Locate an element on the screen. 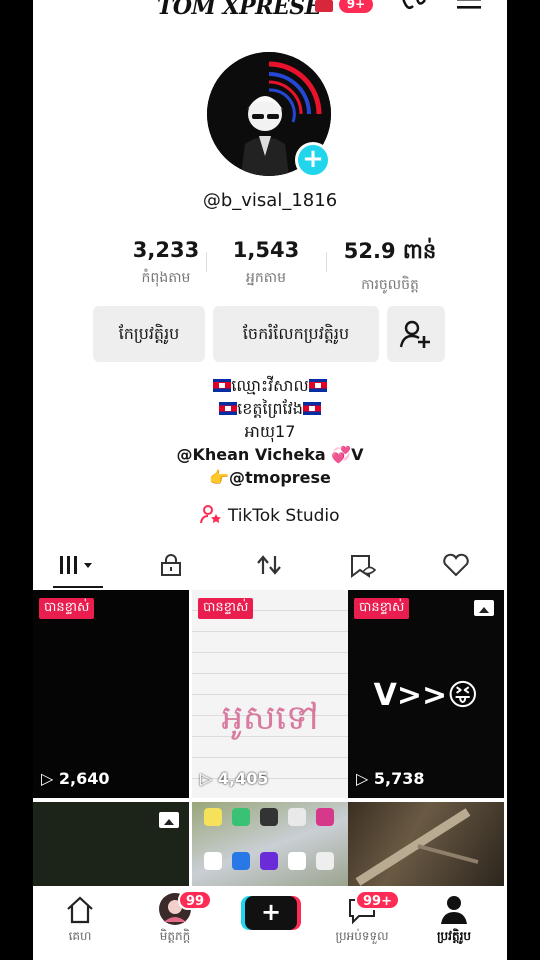  tab-liked is located at coordinates (456, 565).